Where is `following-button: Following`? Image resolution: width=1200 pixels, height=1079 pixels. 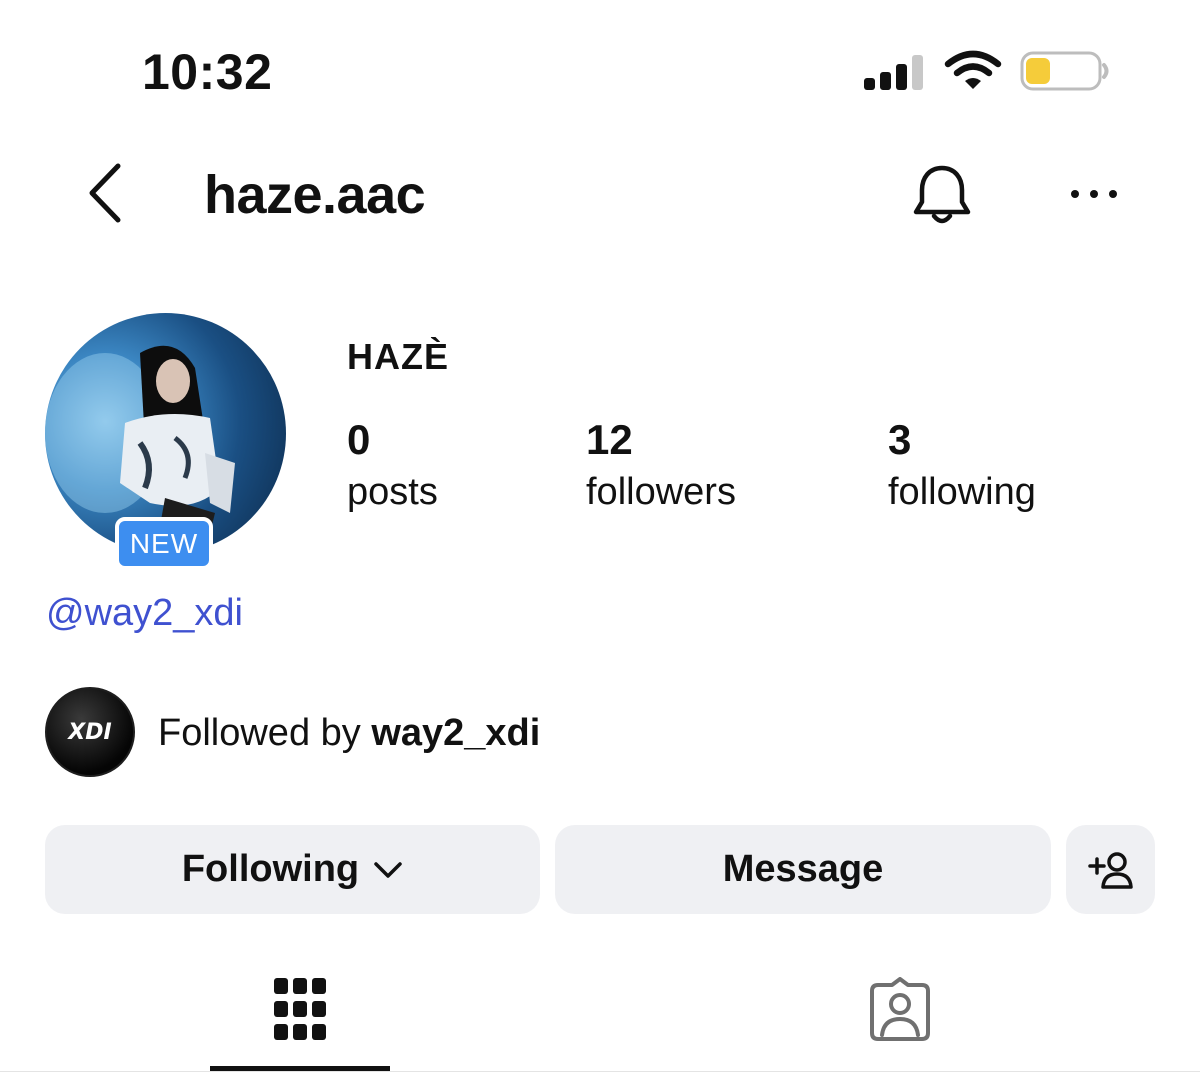 following-button: Following is located at coordinates (292, 869).